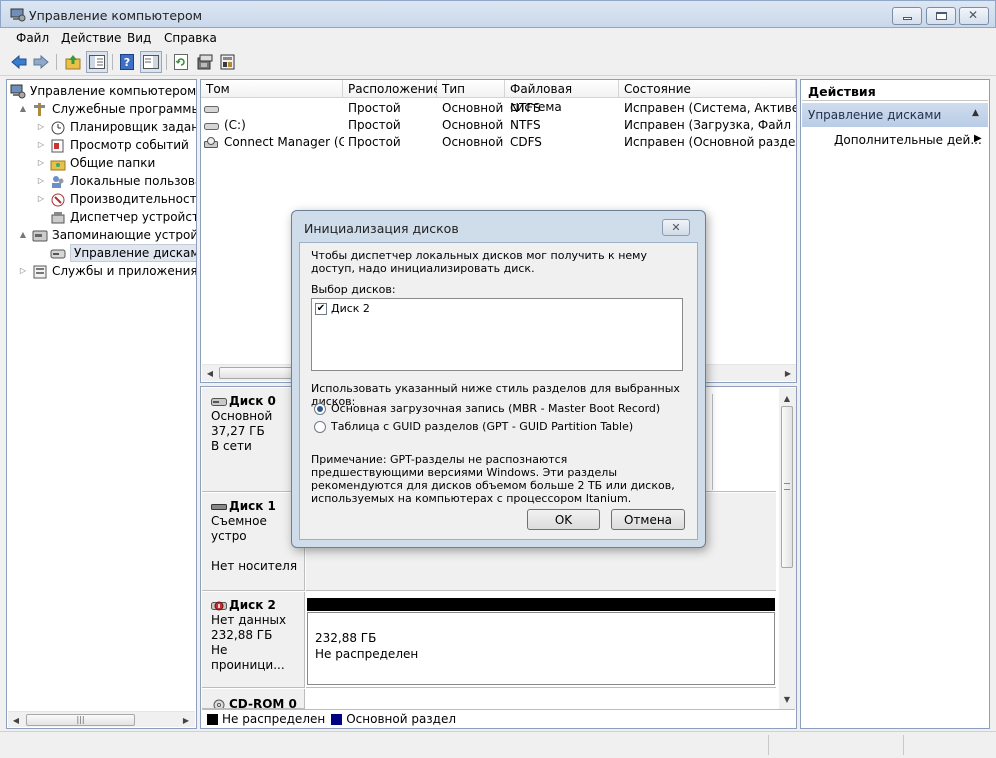  I want to click on gpt-radio, so click(320, 426).